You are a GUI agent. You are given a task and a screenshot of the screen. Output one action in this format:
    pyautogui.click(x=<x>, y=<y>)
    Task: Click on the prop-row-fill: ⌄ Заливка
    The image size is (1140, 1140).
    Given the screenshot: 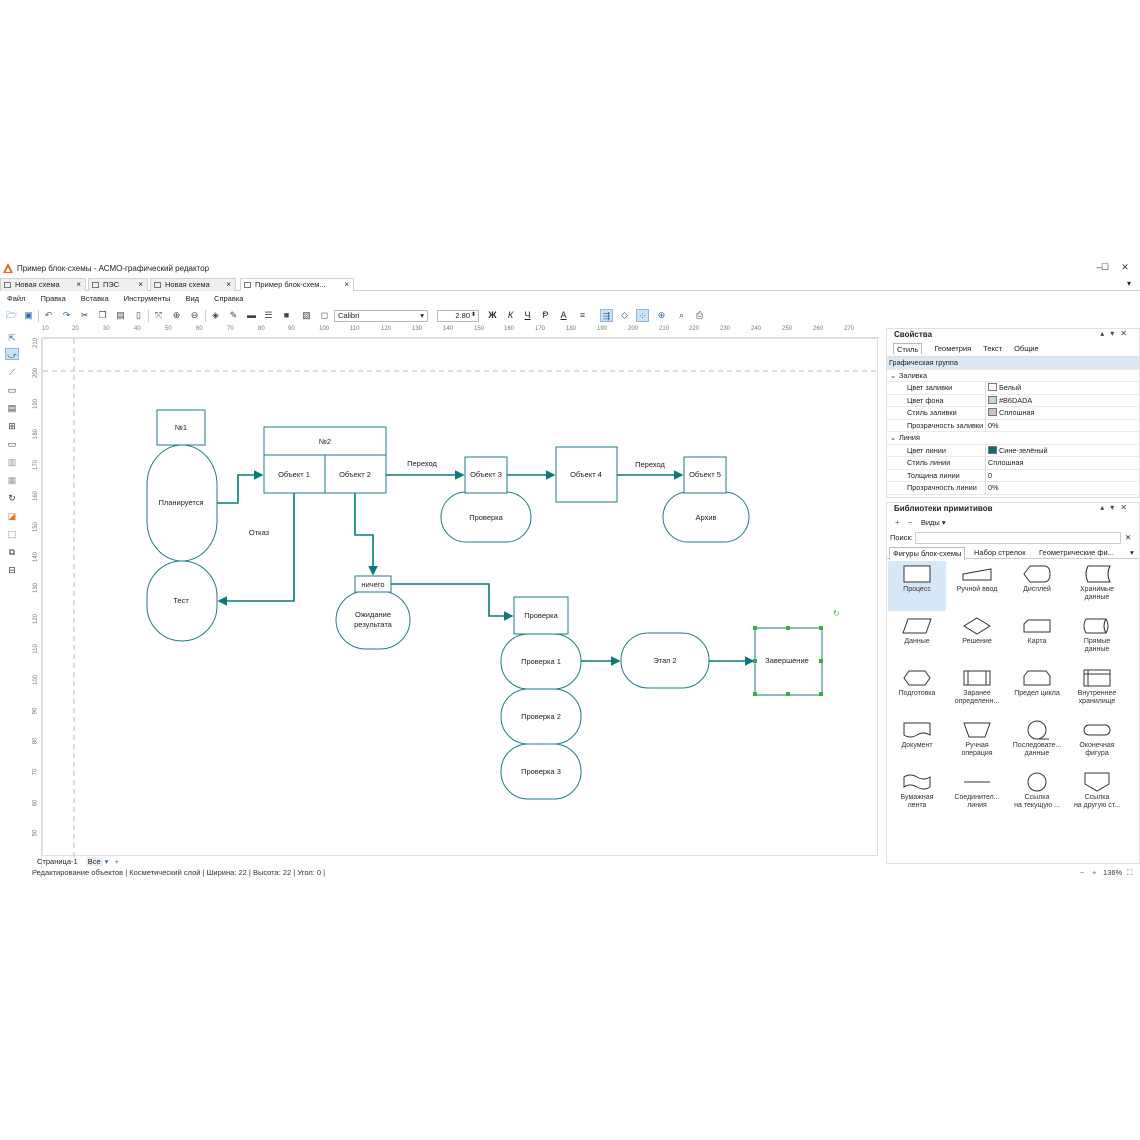 What is the action you would take?
    pyautogui.click(x=1013, y=376)
    